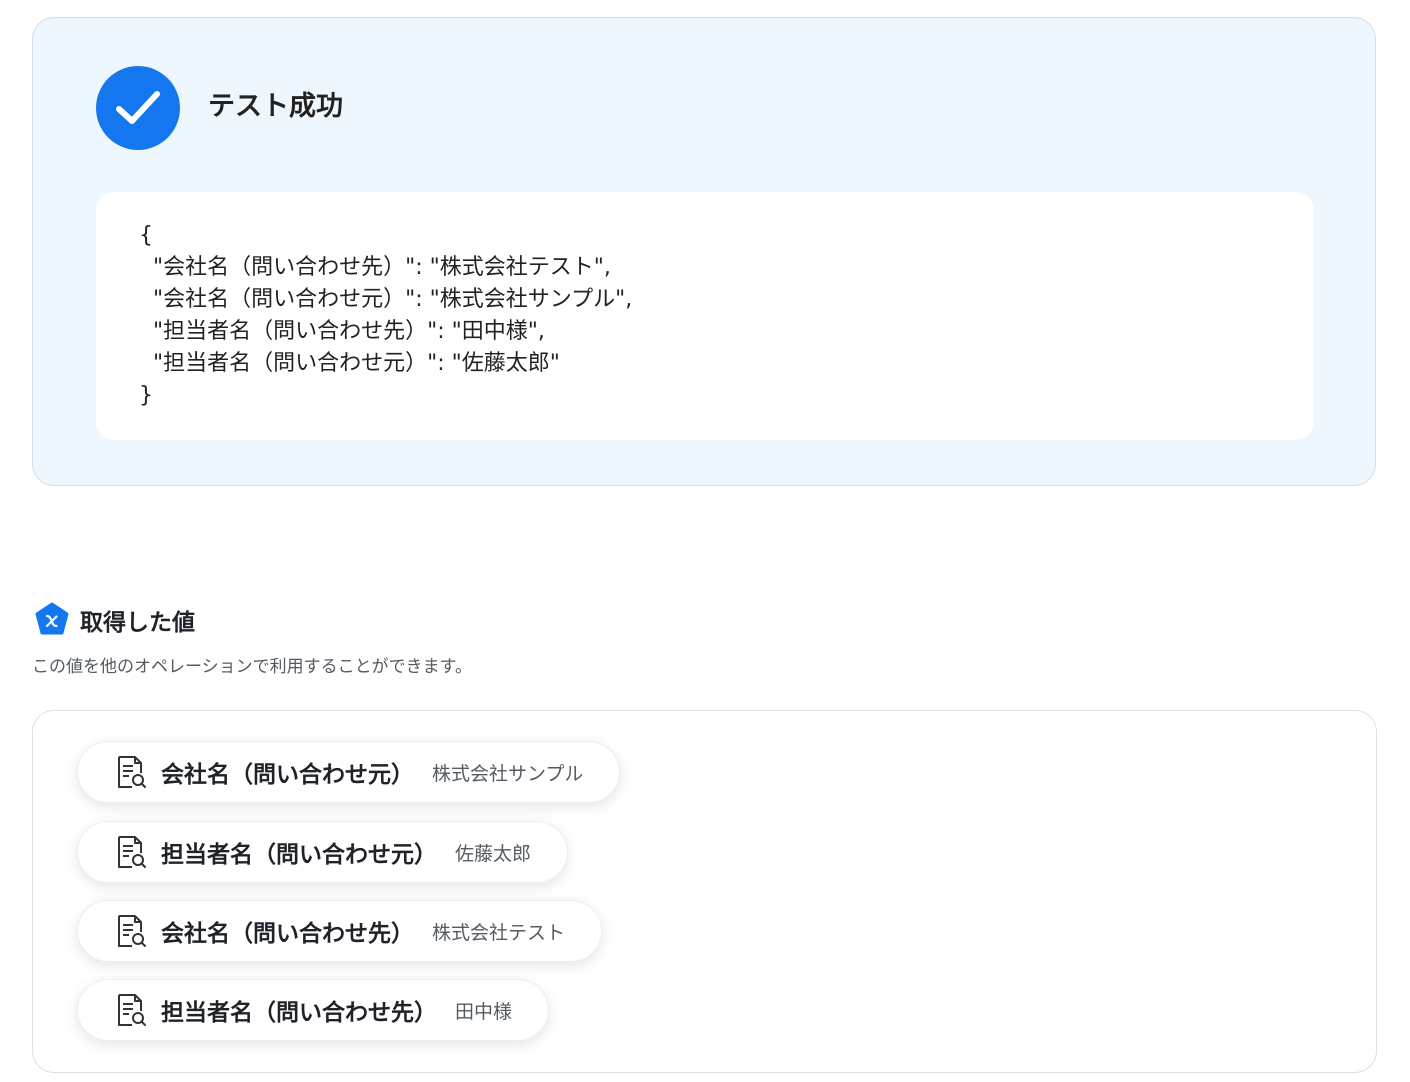 The height and width of the screenshot is (1082, 1410). What do you see at coordinates (287, 934) in the screenshot?
I see `value-chip-key: 会社名（問い合わせ先）` at bounding box center [287, 934].